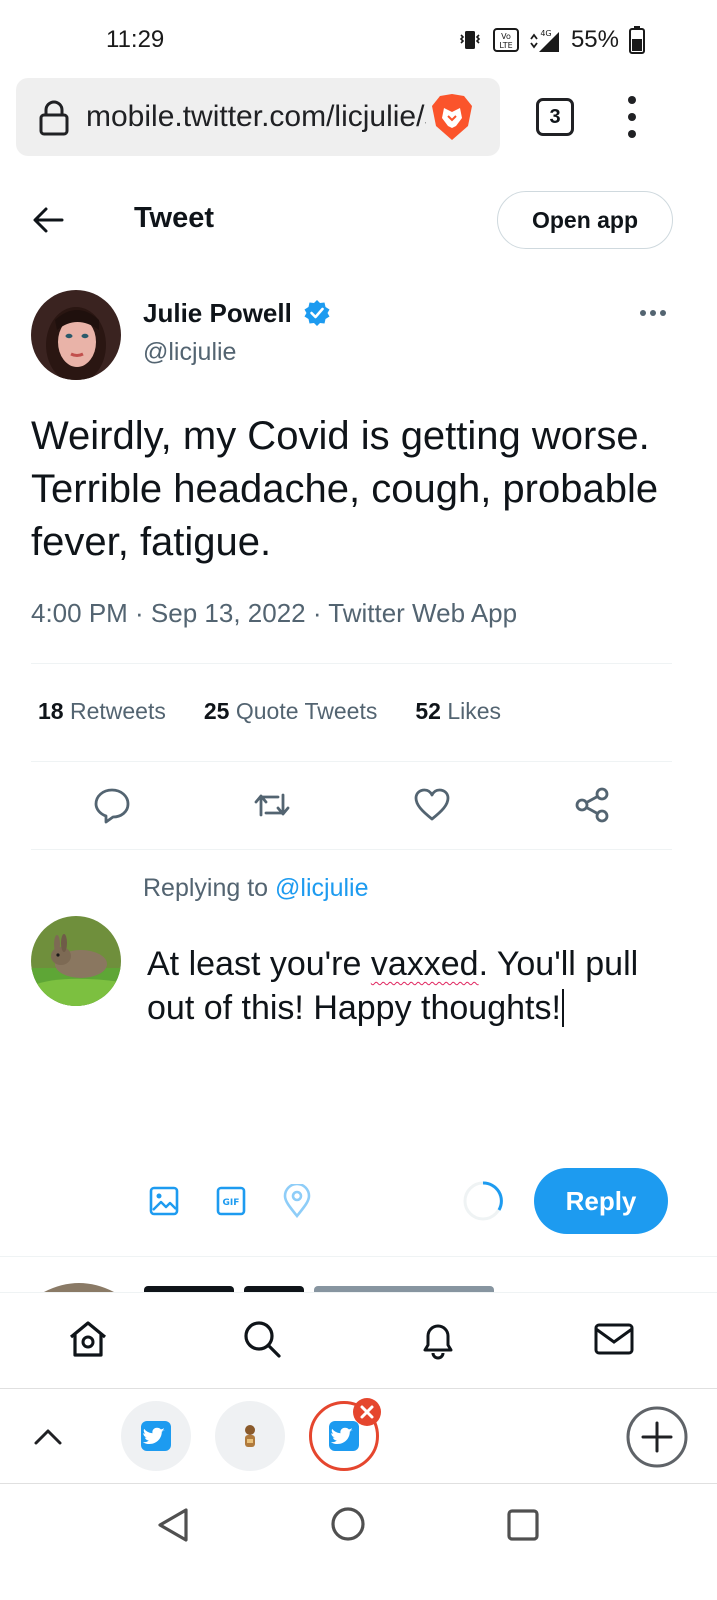  I want to click on author-avatar, so click(76, 335).